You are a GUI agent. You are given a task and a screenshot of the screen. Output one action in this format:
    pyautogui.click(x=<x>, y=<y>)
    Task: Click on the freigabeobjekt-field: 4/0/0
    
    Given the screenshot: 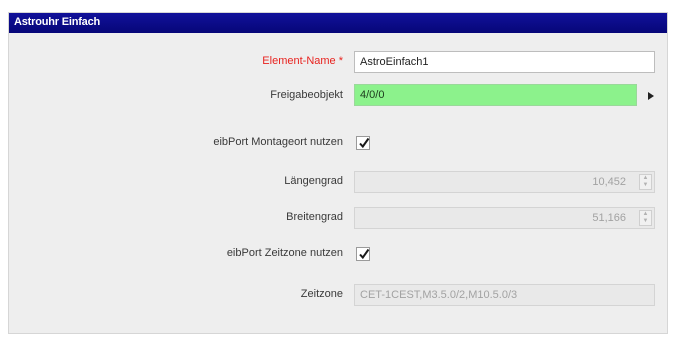 What is the action you would take?
    pyautogui.click(x=495, y=95)
    